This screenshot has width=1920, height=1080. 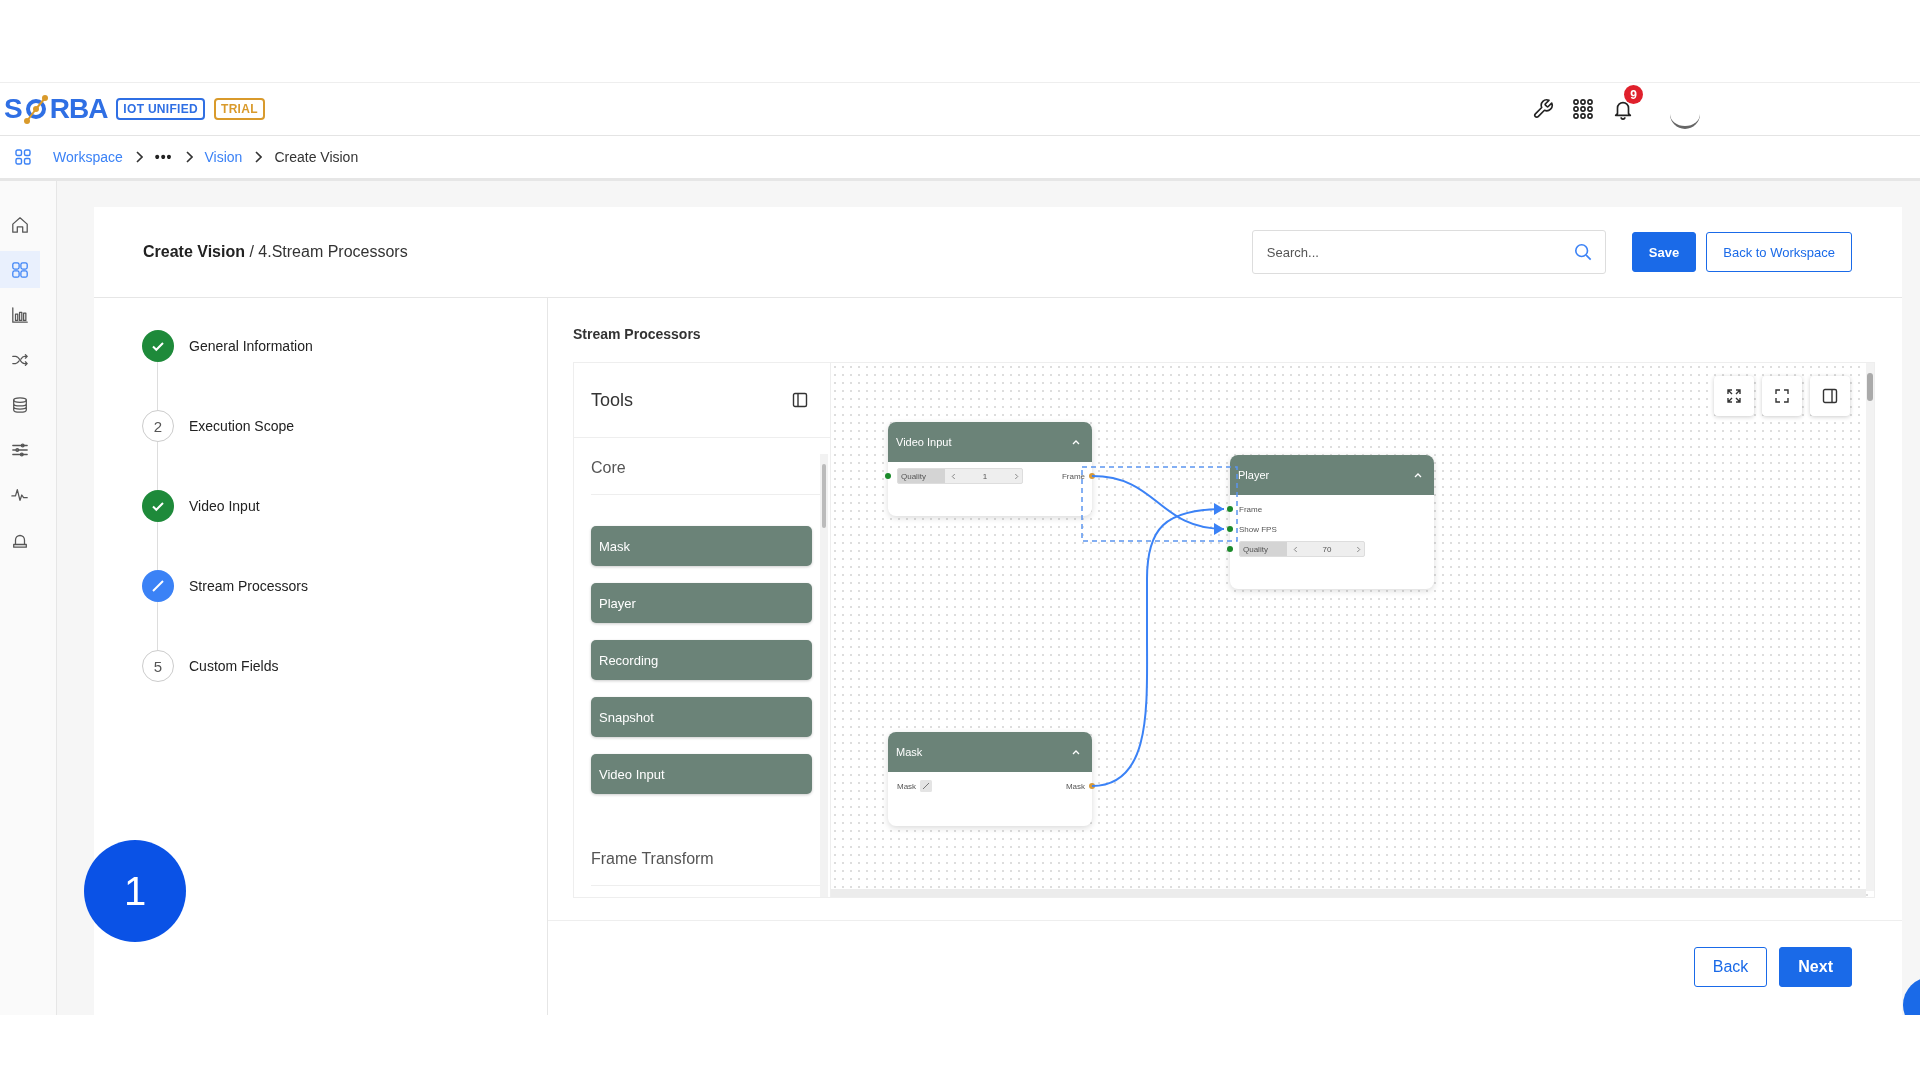 What do you see at coordinates (1815, 967) in the screenshot?
I see `next-button: Next` at bounding box center [1815, 967].